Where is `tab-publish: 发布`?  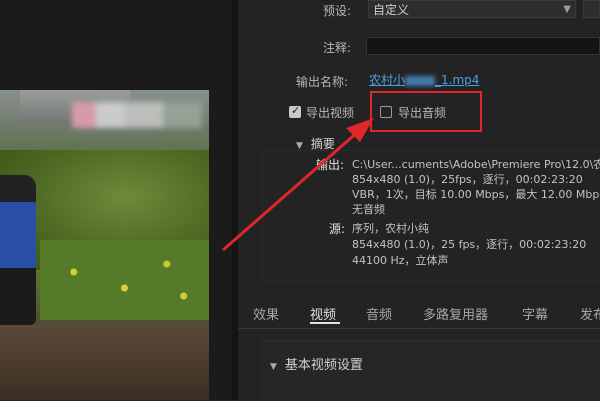
tab-publish: 发布 is located at coordinates (590, 313).